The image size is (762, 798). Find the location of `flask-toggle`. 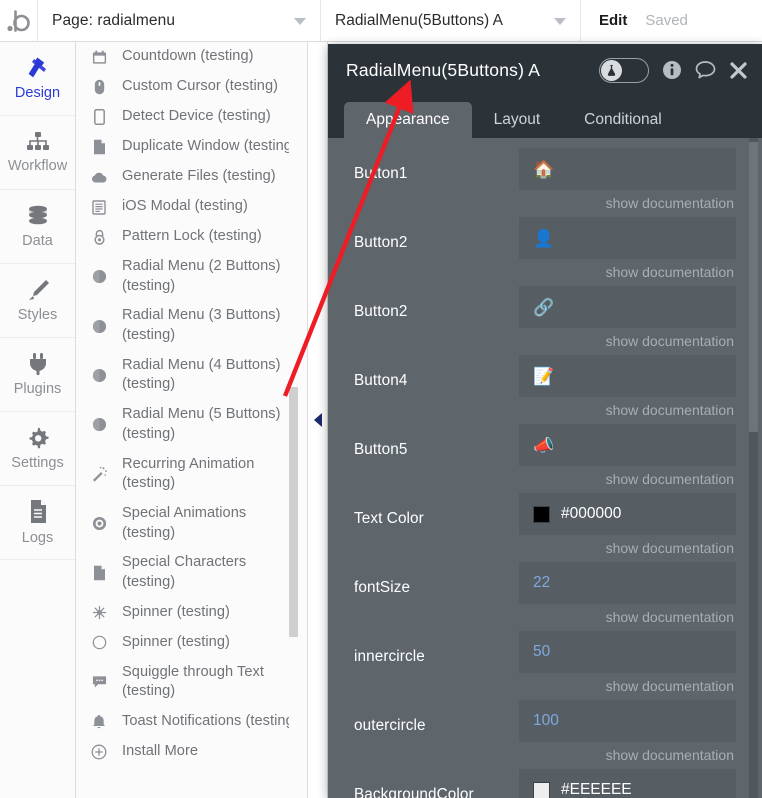

flask-toggle is located at coordinates (624, 70).